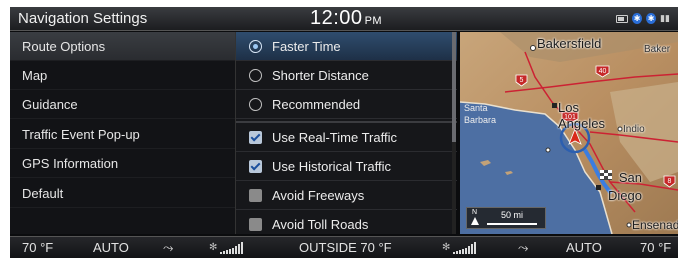 Image resolution: width=678 pixels, height=258 pixels. I want to click on signal-icon: ▮▮, so click(665, 18).